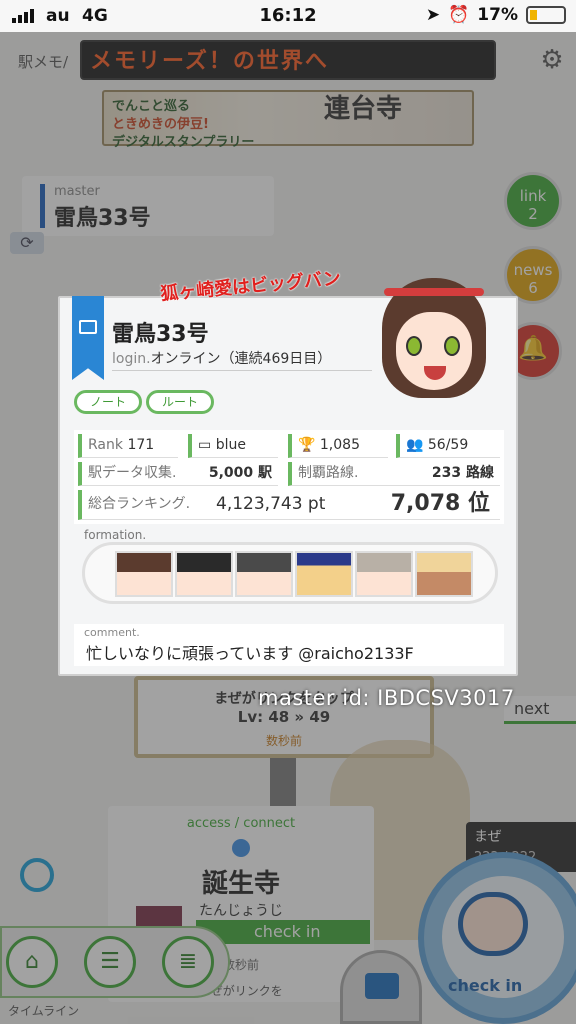  What do you see at coordinates (240, 473) in the screenshot?
I see `stations-value: 5,000 駅` at bounding box center [240, 473].